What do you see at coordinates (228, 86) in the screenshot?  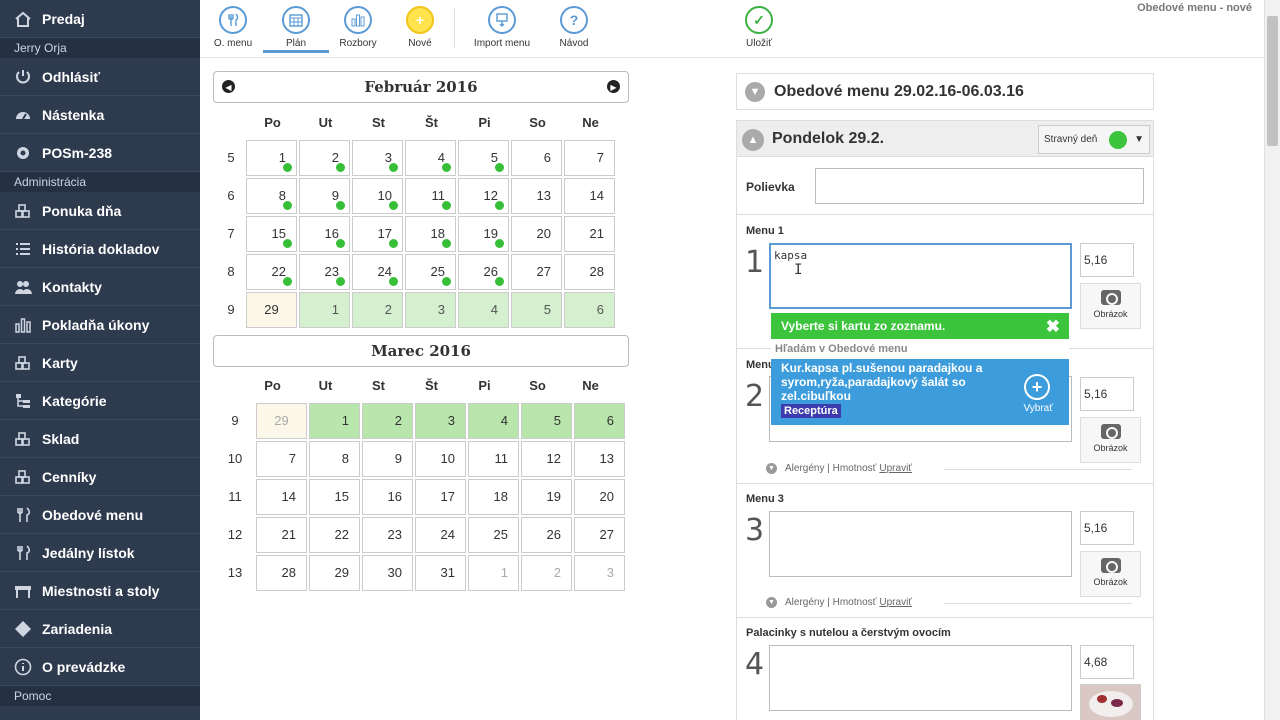 I see `prev-month-button: ◀` at bounding box center [228, 86].